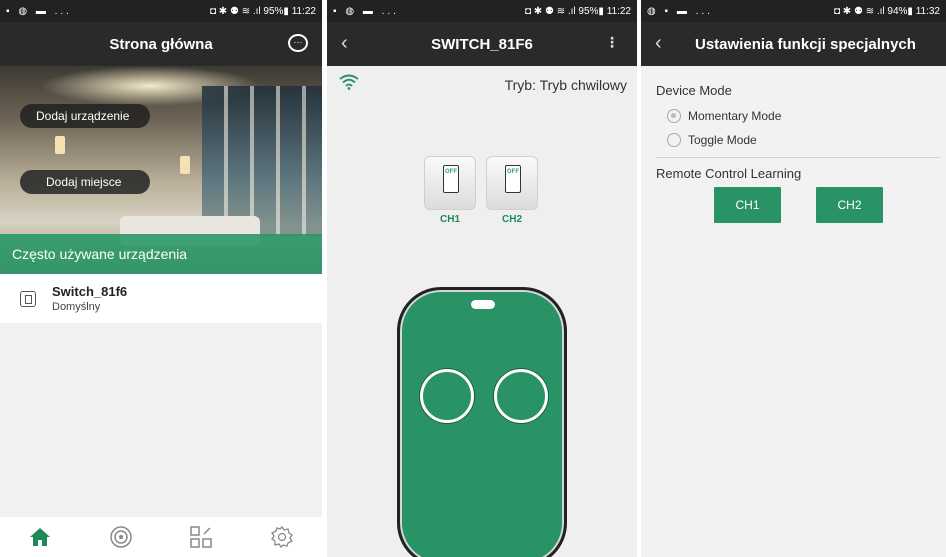  Describe the element at coordinates (90, 291) in the screenshot. I see `device-name: Switch_81f6` at that location.